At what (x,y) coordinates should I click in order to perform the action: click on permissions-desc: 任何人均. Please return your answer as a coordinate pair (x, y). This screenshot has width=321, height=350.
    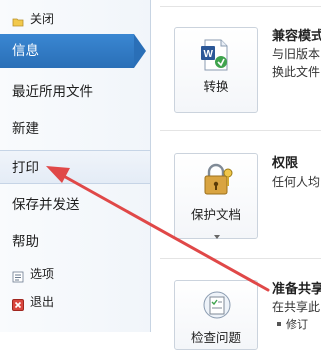
    Looking at the image, I should click on (296, 182).